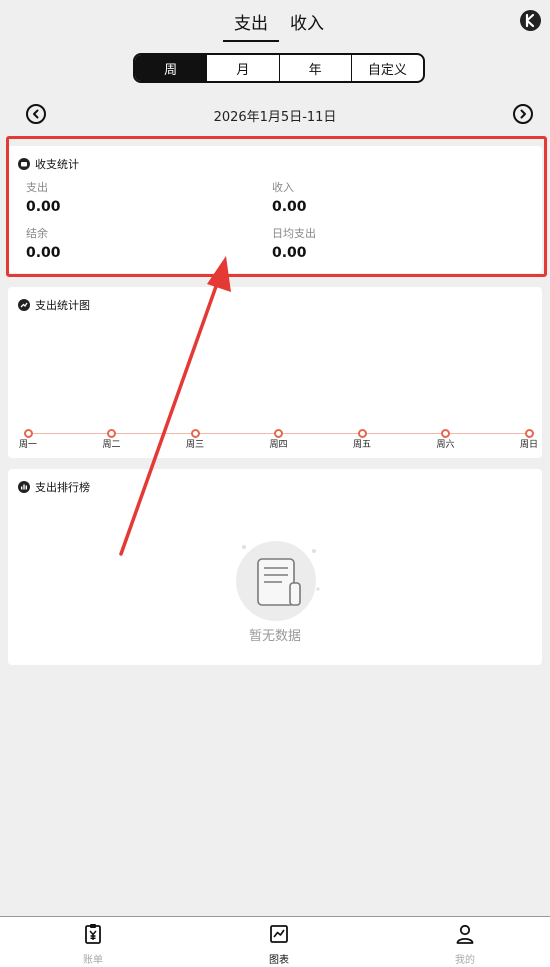 Image resolution: width=550 pixels, height=967 pixels. I want to click on nav-bills-label: 账单, so click(93, 960).